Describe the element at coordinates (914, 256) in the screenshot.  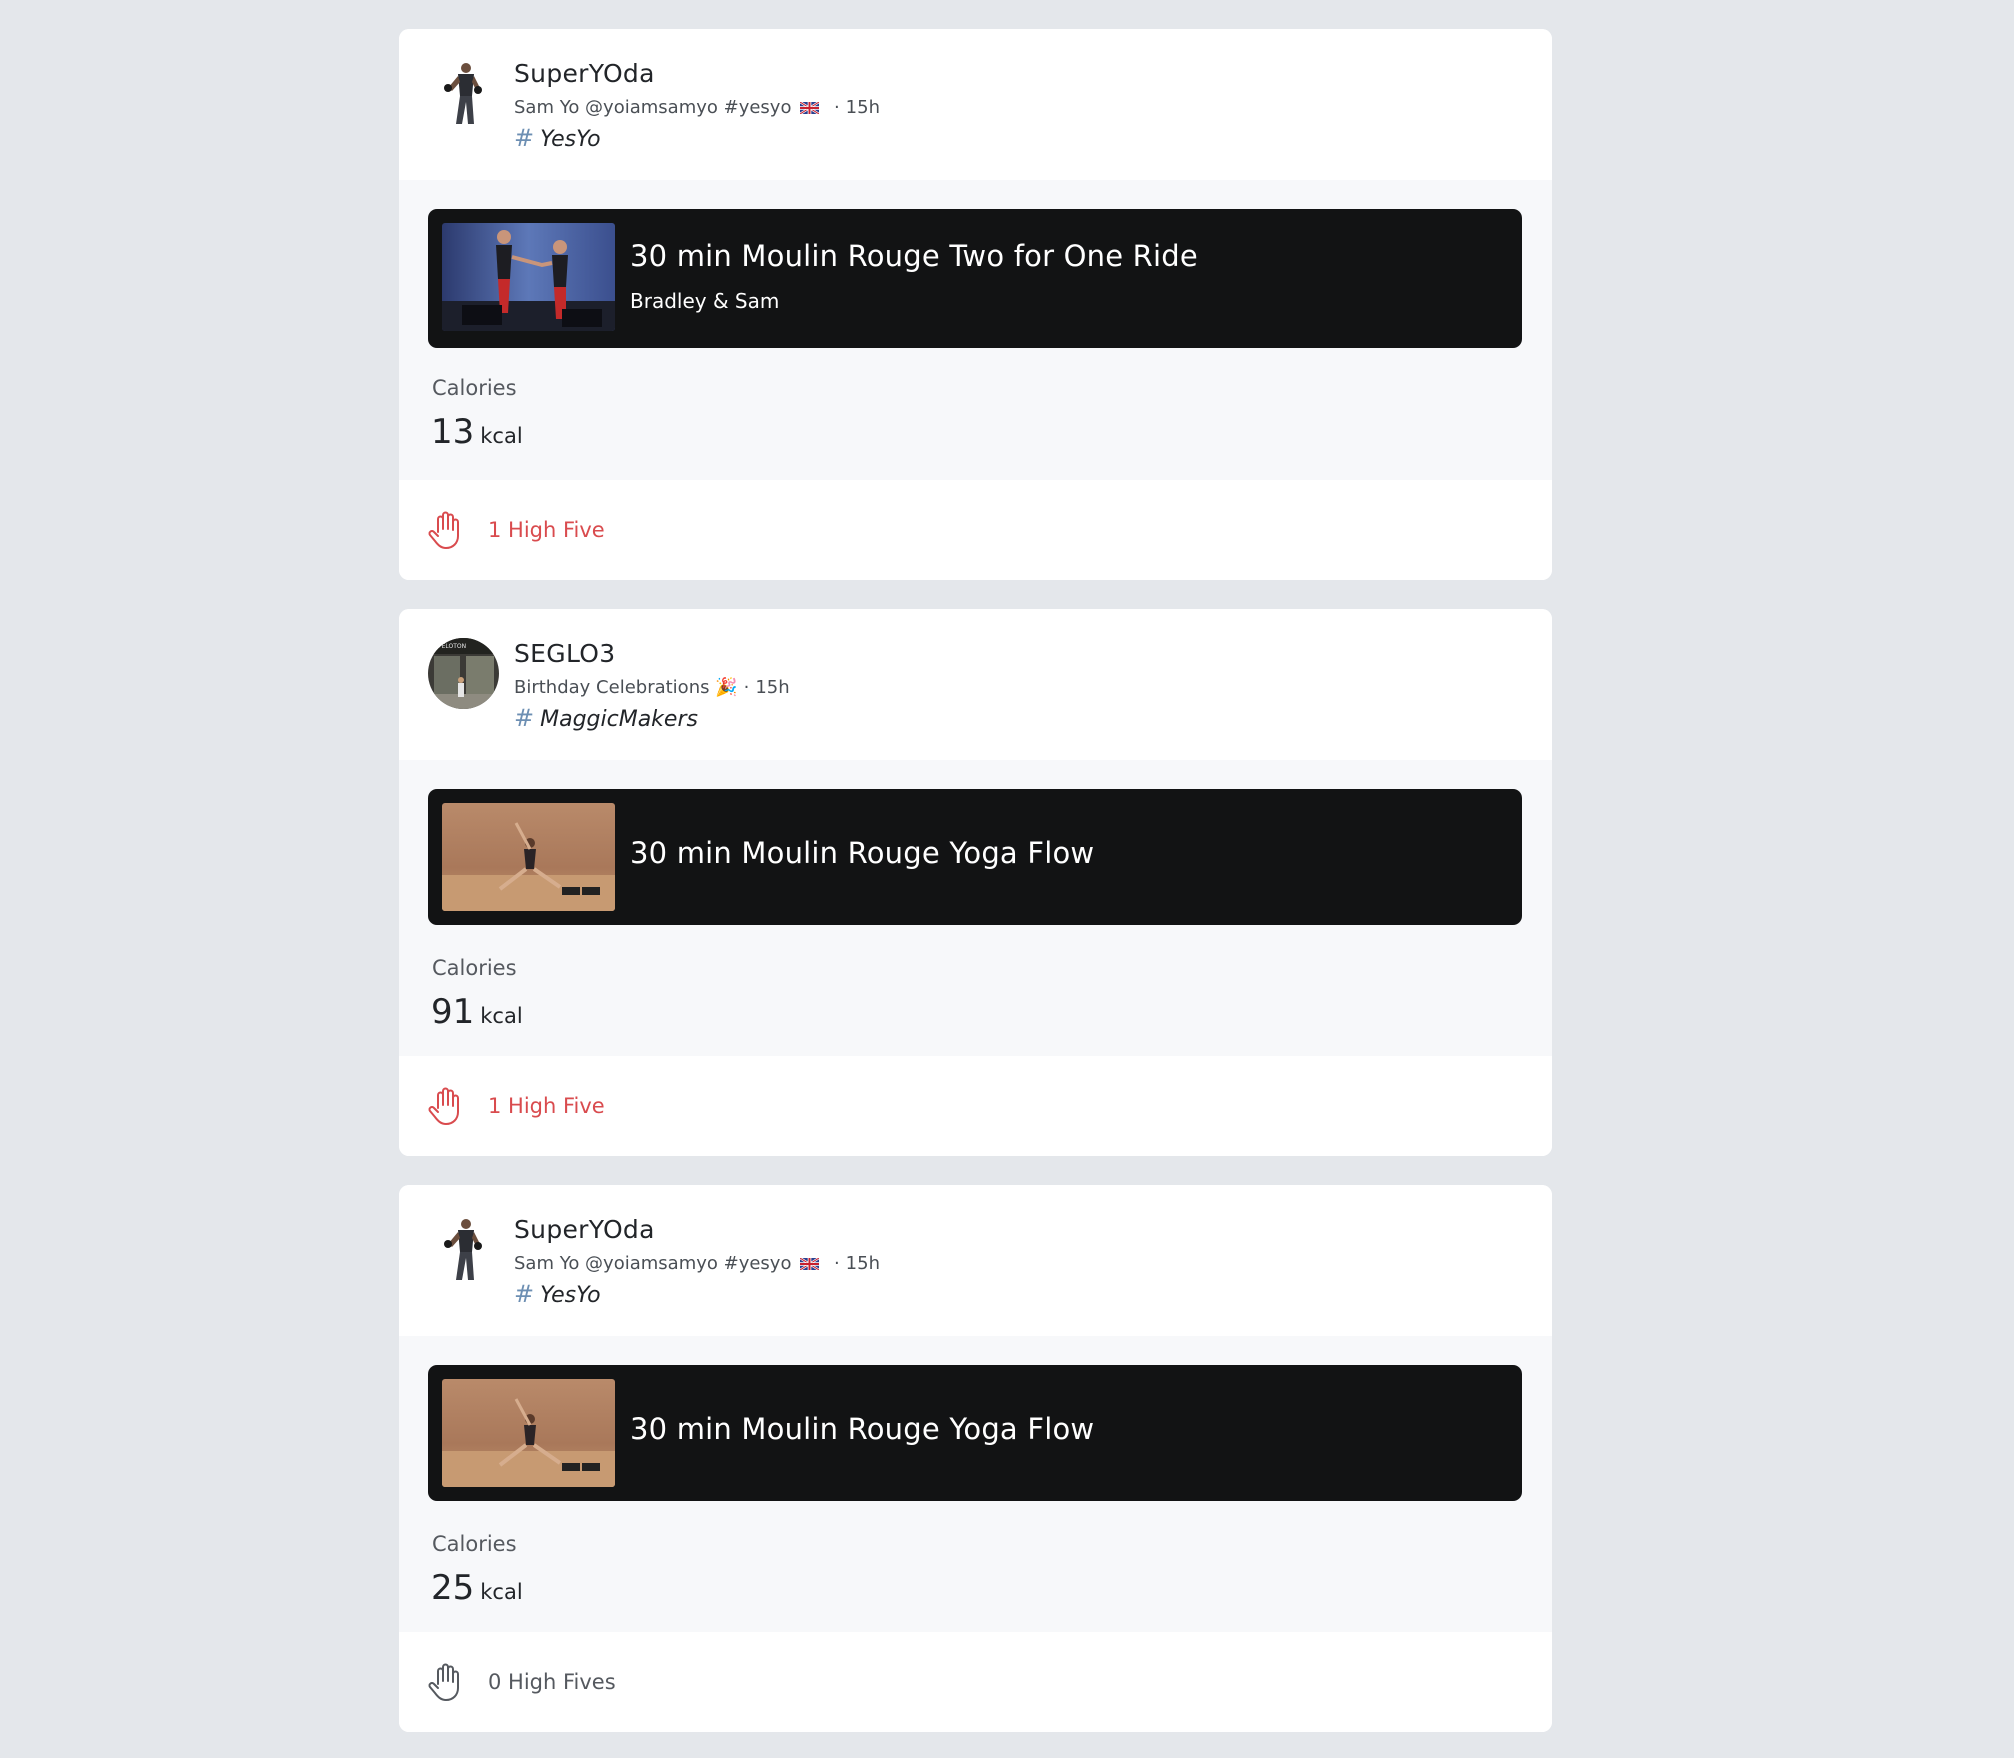
I see `class-title: 30 min Moulin Rouge Two for One Ride` at that location.